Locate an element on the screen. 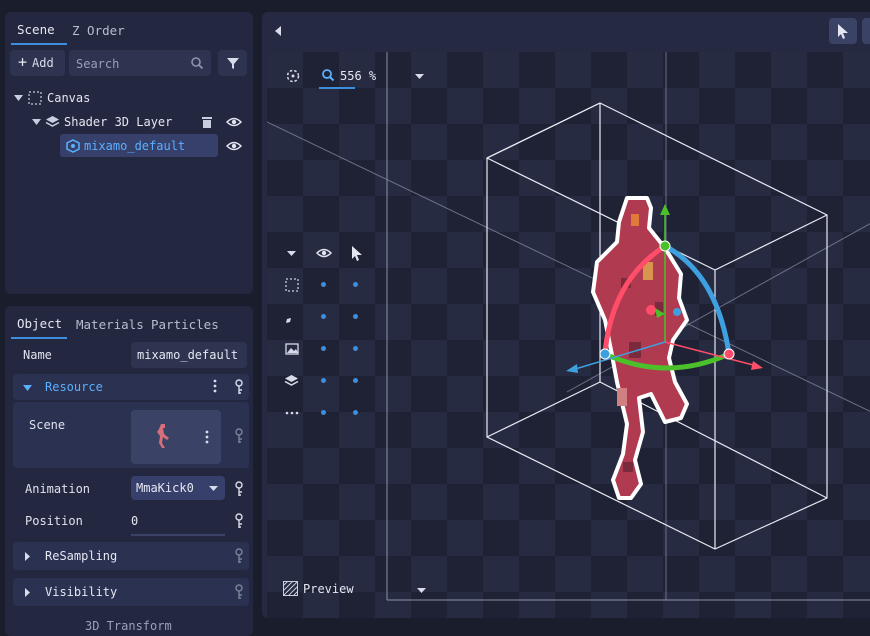 This screenshot has width=870, height=636. position-value: 0 is located at coordinates (135, 521).